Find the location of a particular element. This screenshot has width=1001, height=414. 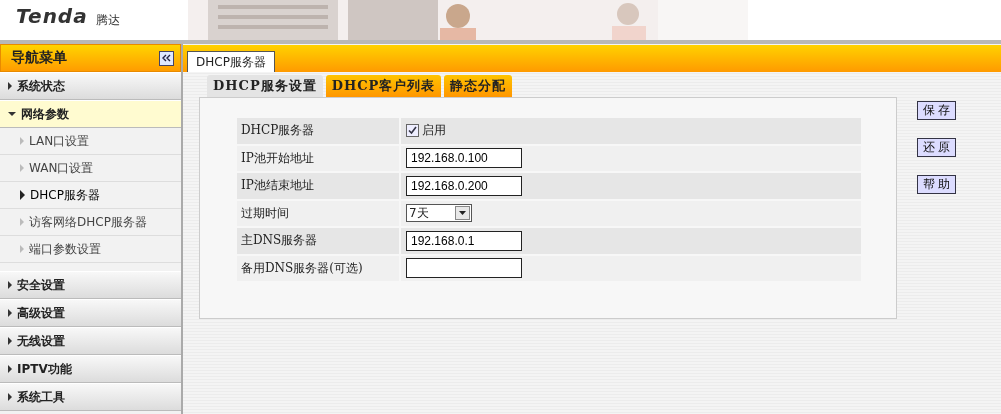

input-field is located at coordinates (464, 268).